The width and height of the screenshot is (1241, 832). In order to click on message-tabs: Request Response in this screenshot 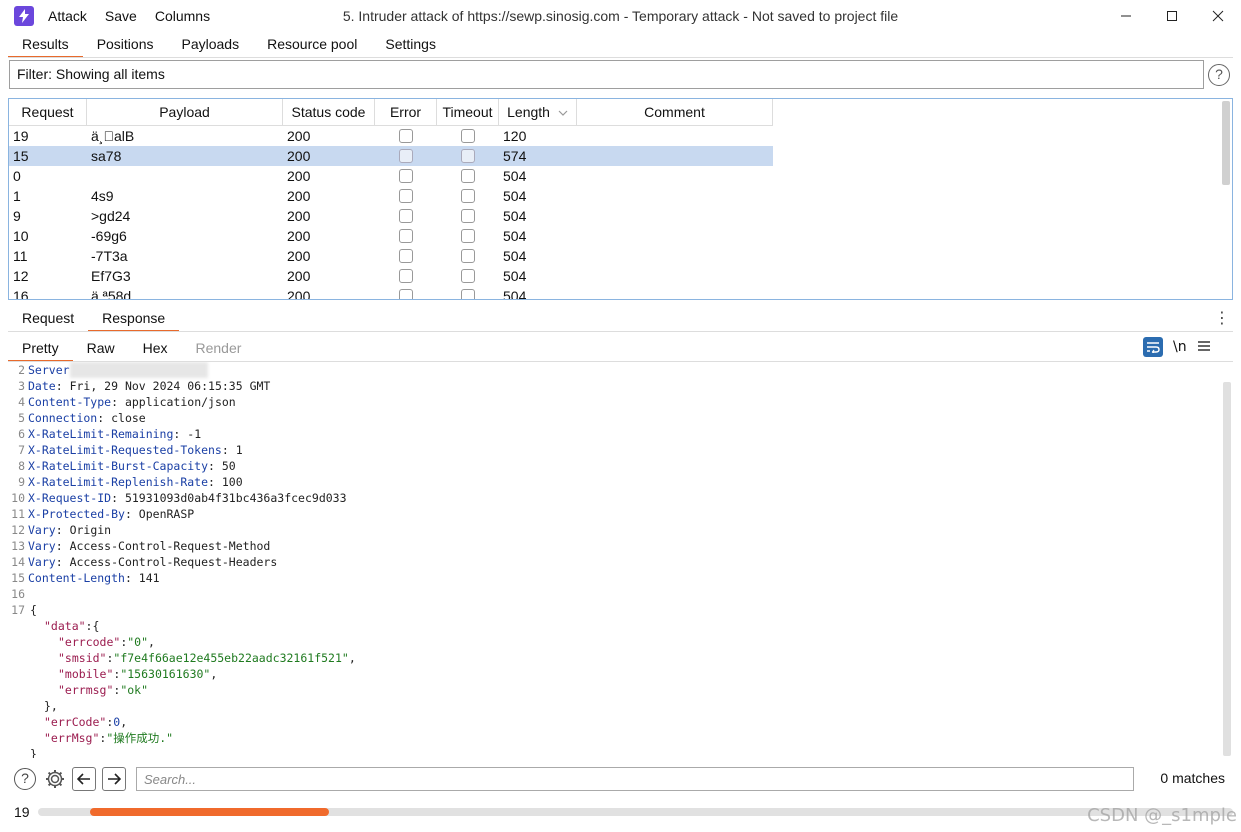, I will do `click(94, 320)`.